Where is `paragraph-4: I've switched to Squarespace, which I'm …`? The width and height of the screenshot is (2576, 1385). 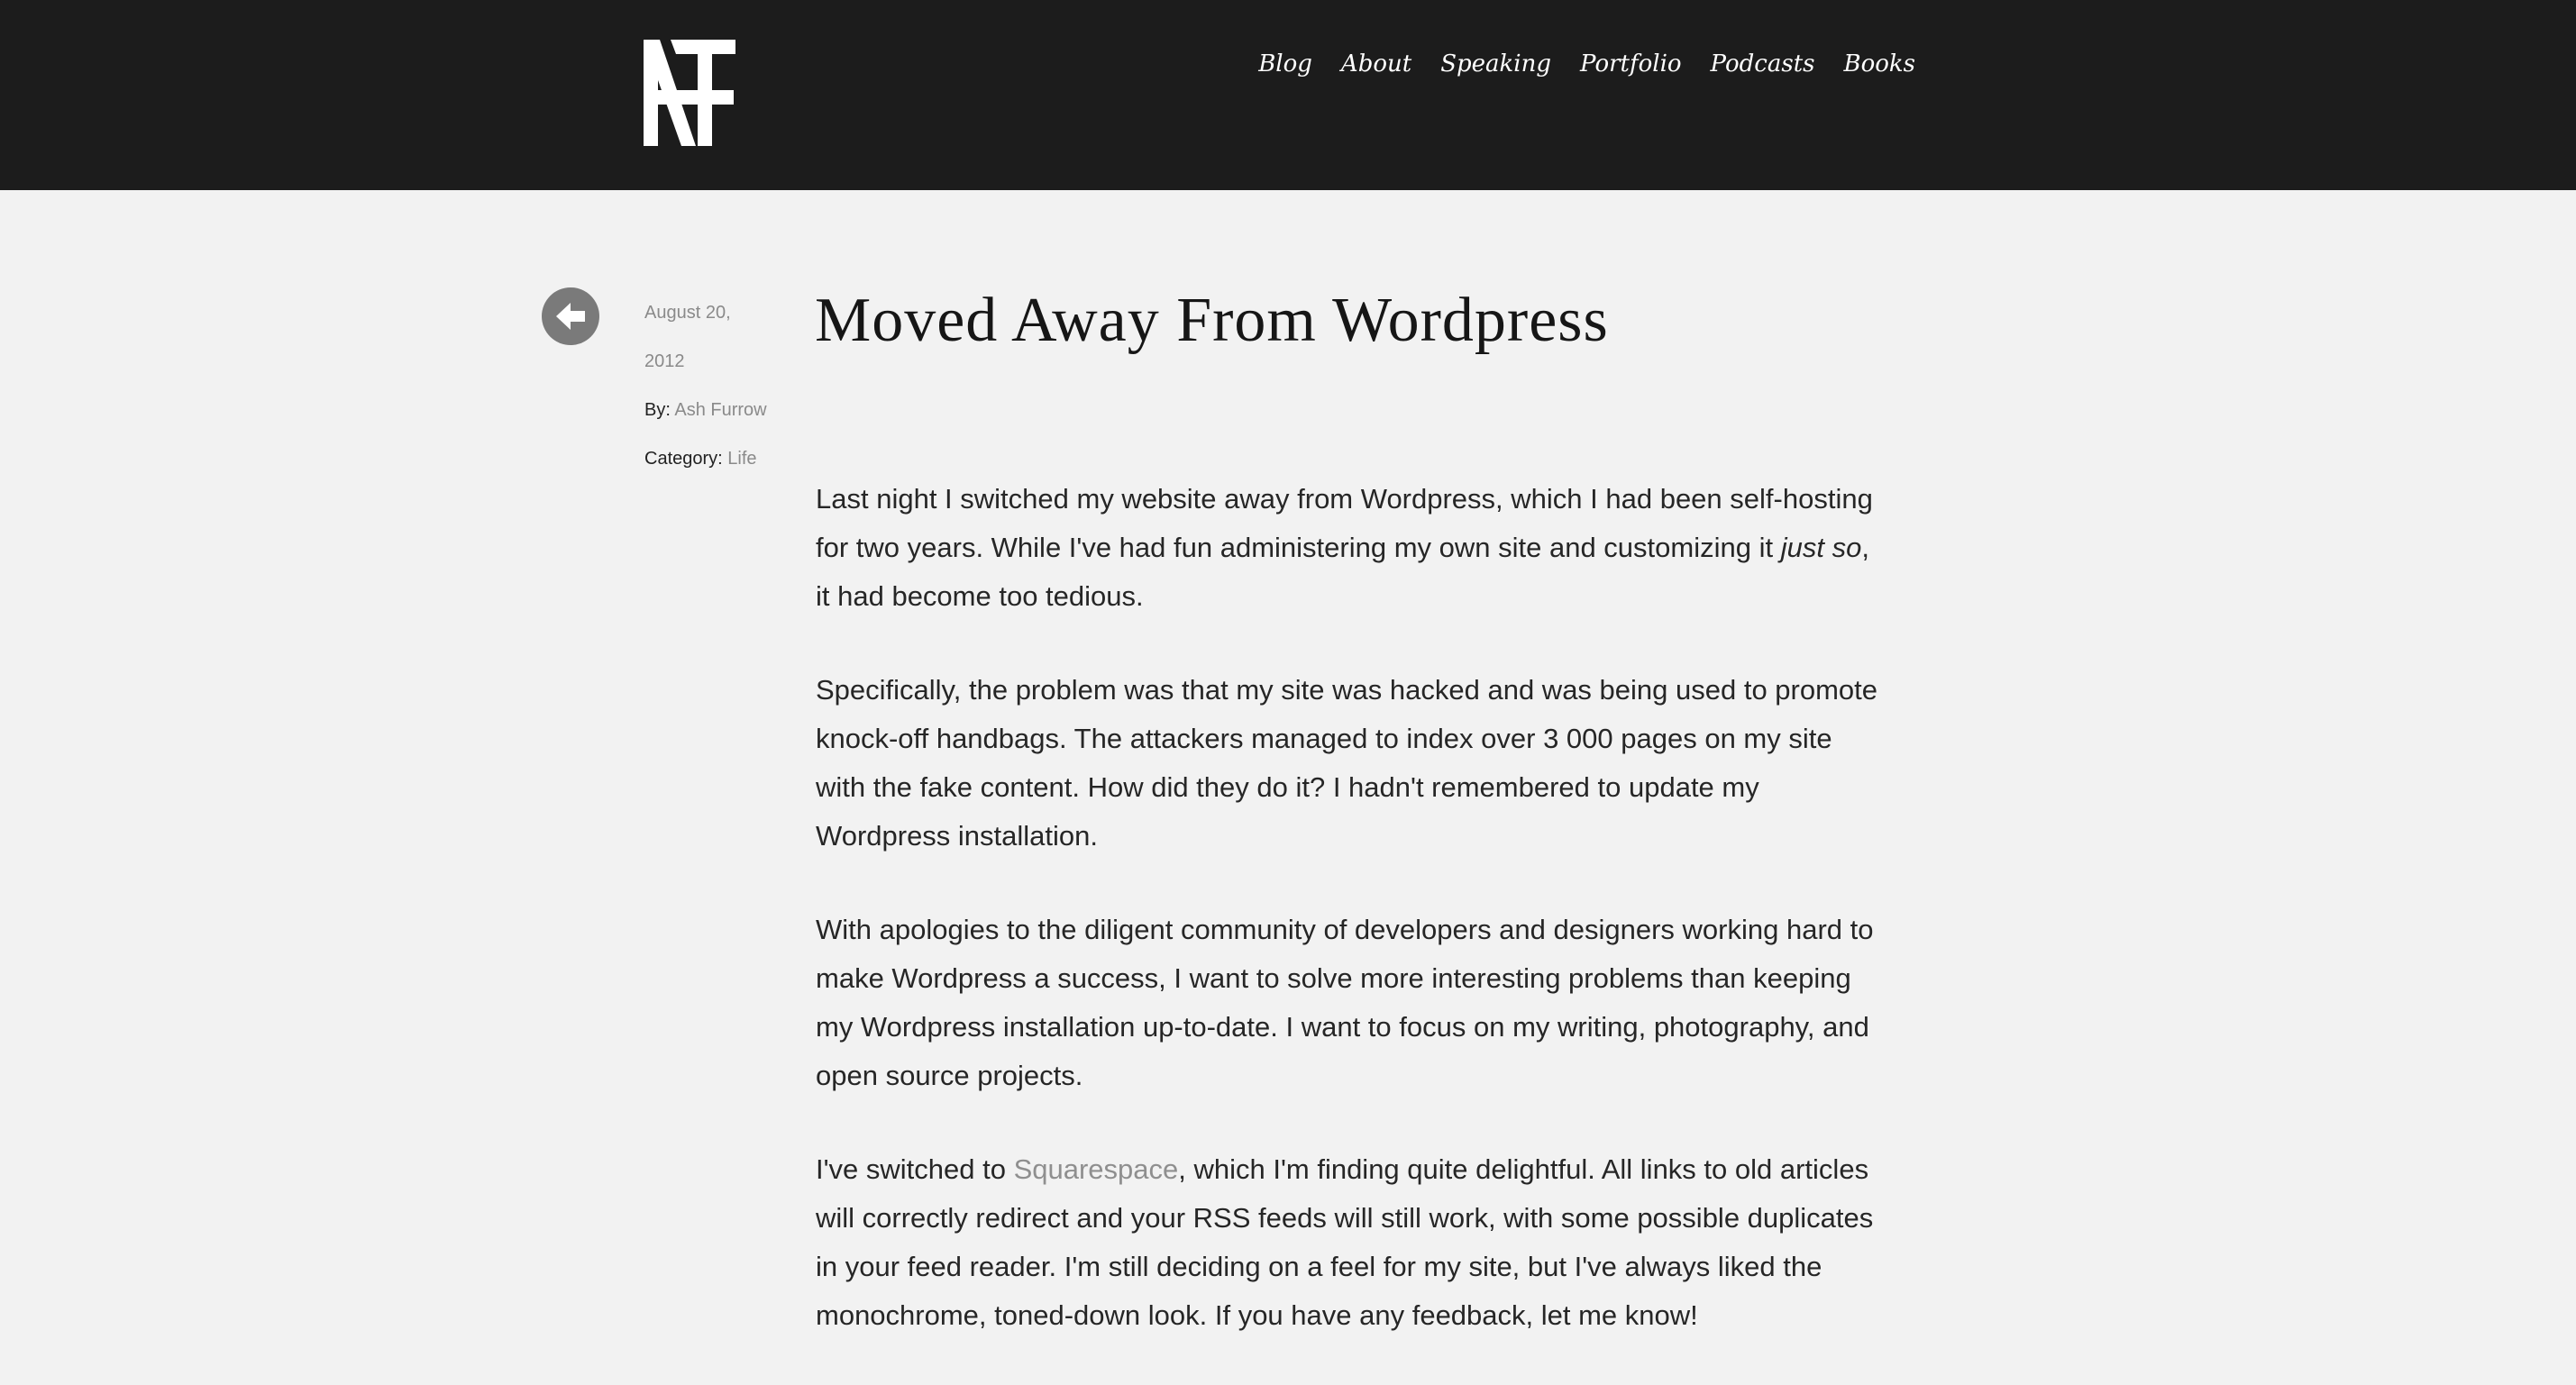 paragraph-4: I've switched to Squarespace, which I'm … is located at coordinates (1352, 1242).